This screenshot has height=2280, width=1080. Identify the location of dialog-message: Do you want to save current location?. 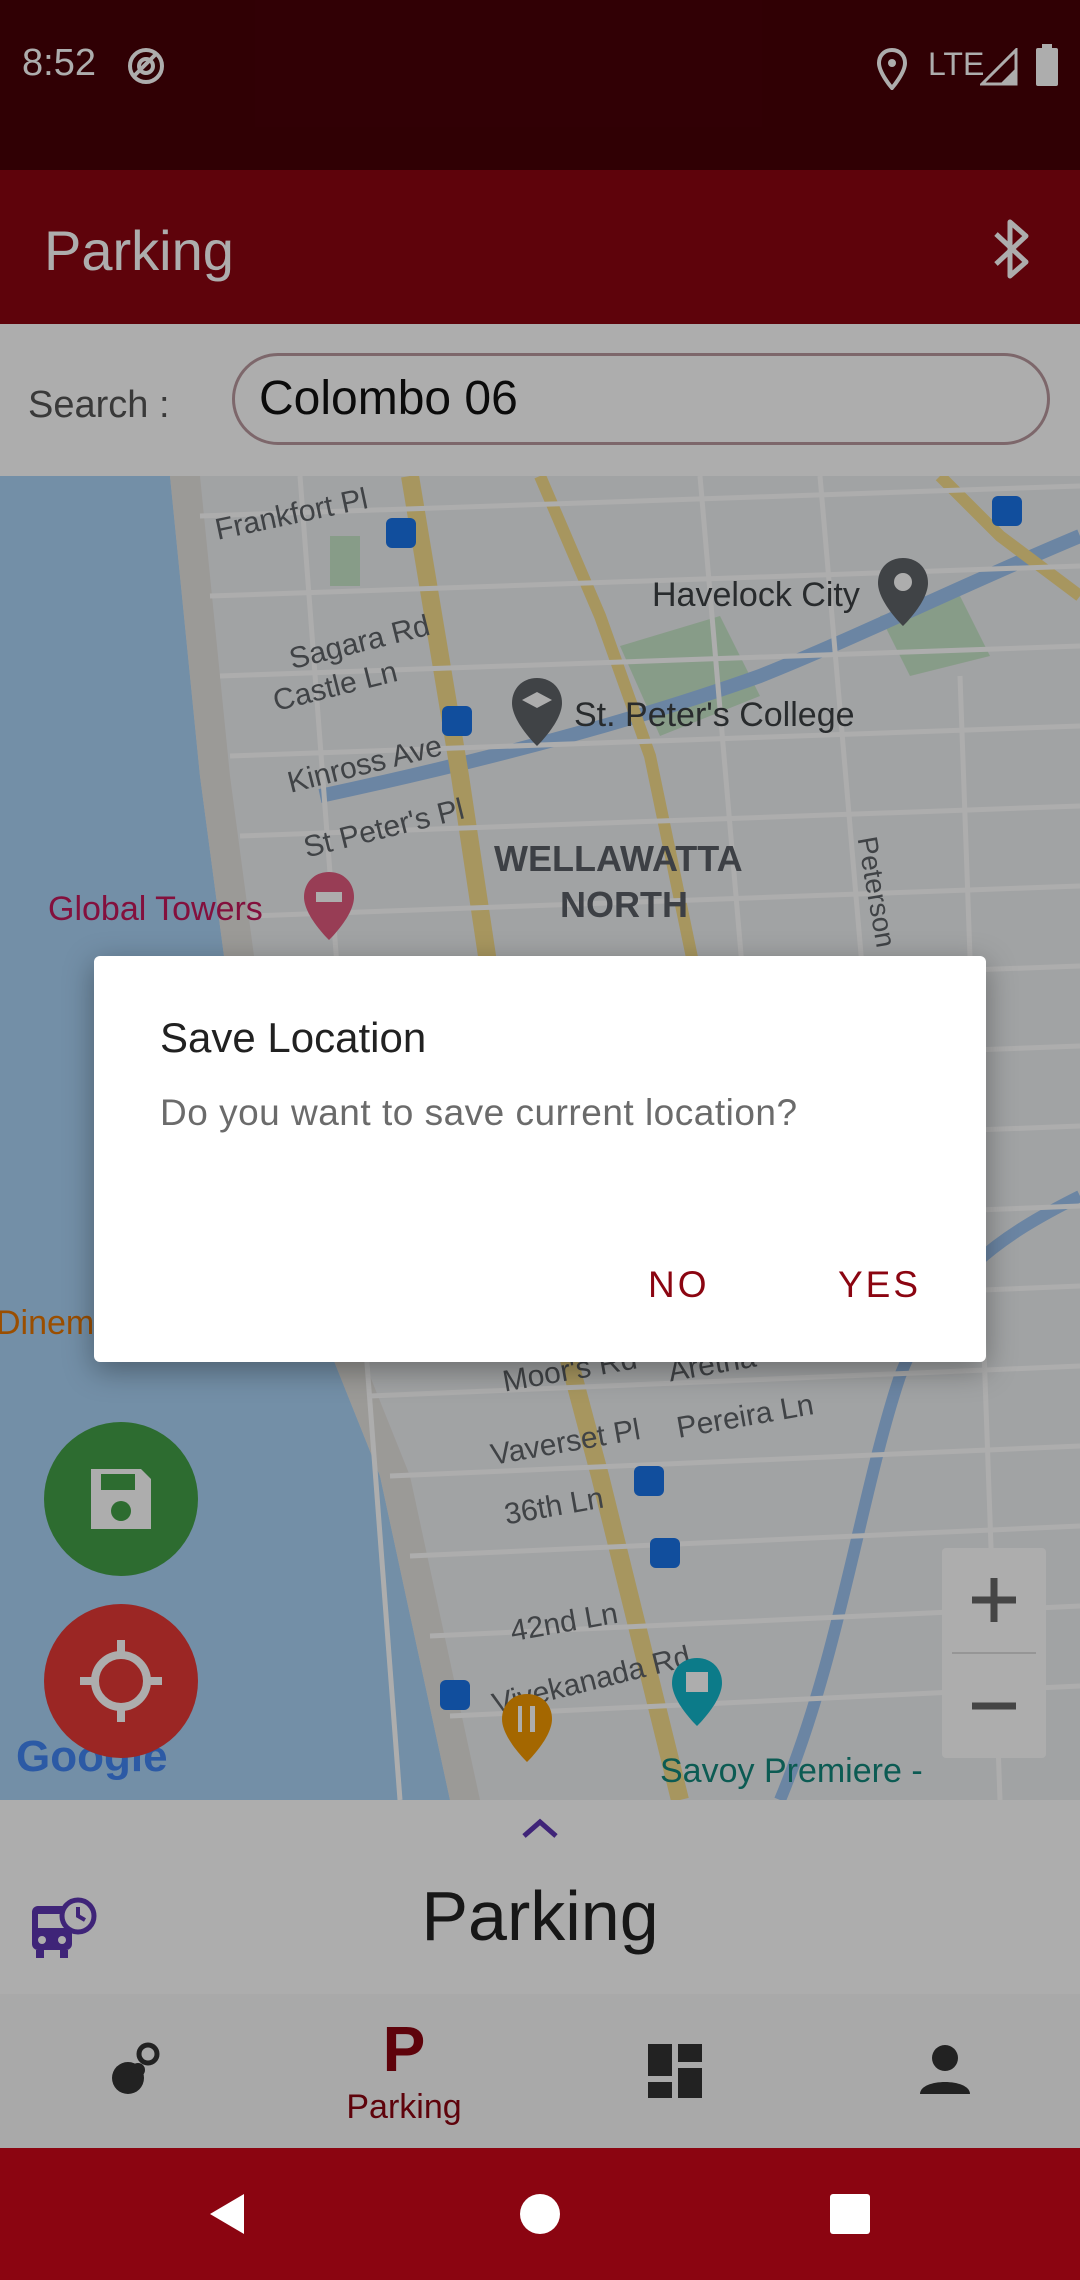
(479, 1112).